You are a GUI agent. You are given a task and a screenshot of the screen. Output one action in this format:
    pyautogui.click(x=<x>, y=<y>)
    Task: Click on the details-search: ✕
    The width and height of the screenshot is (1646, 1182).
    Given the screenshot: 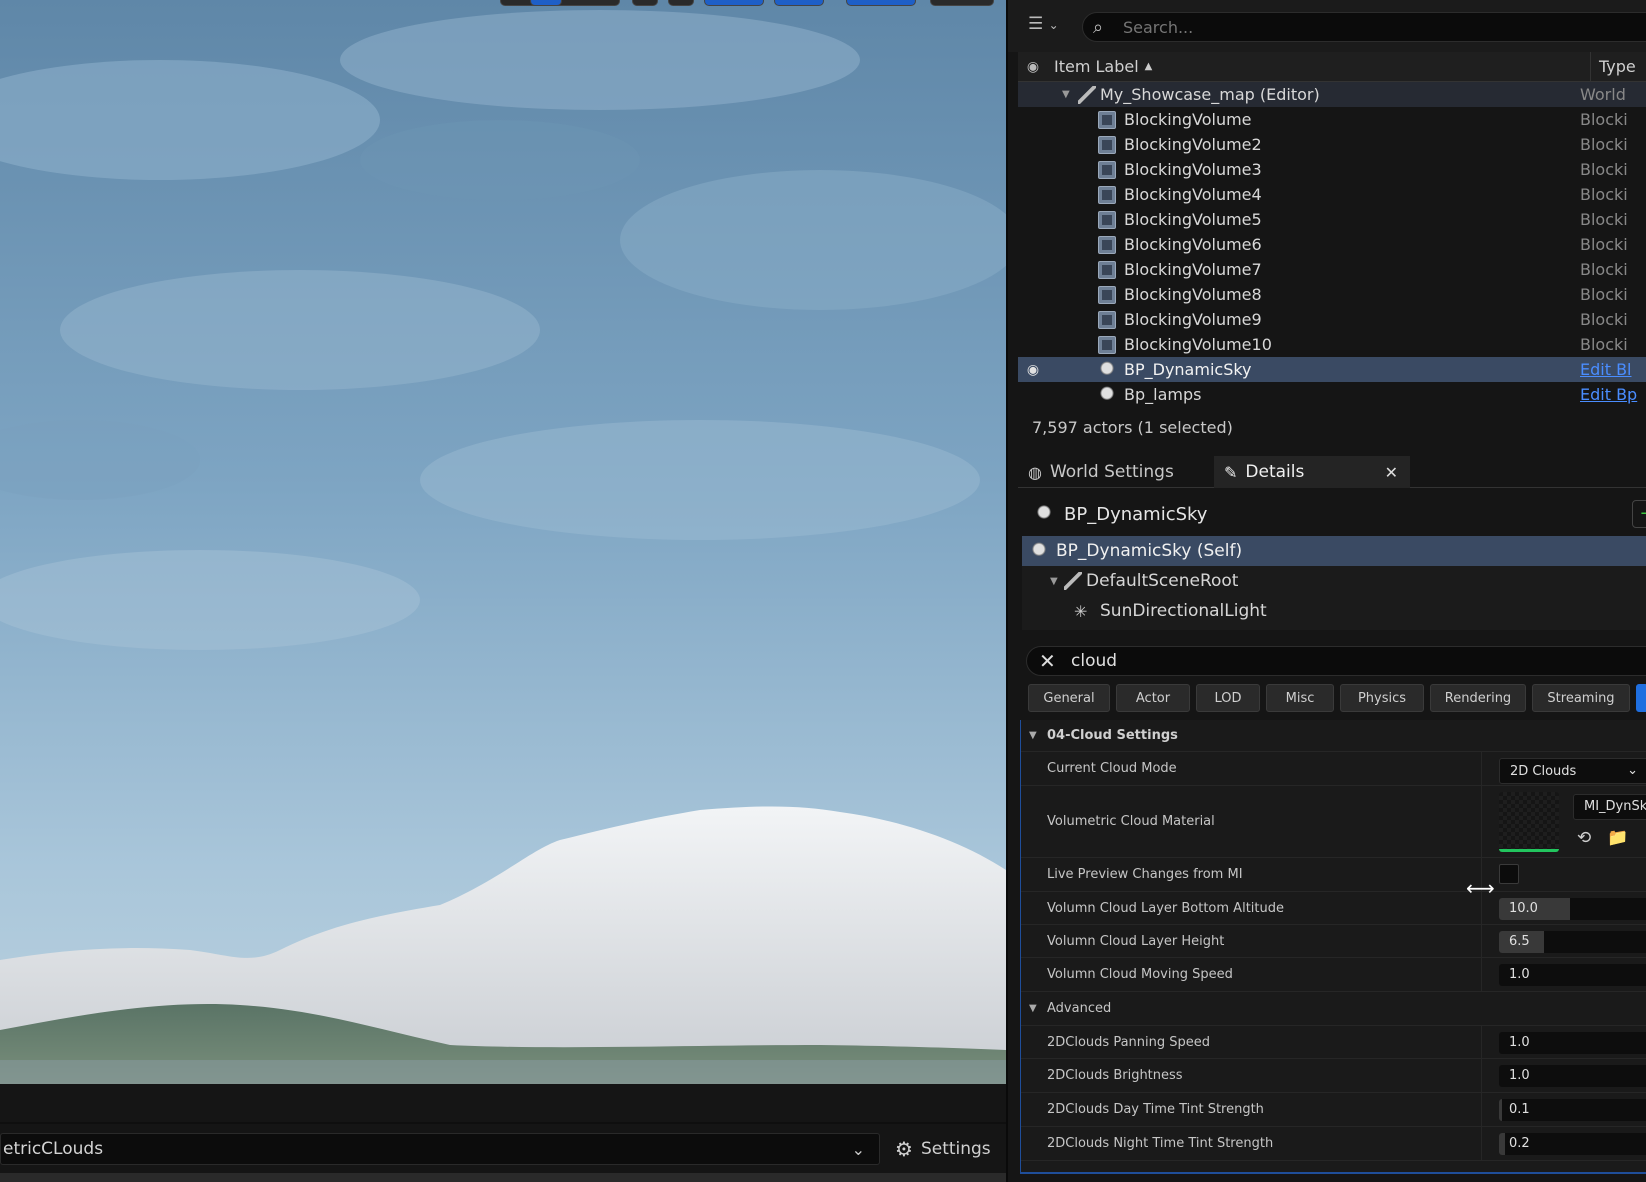 What is the action you would take?
    pyautogui.click(x=1336, y=661)
    